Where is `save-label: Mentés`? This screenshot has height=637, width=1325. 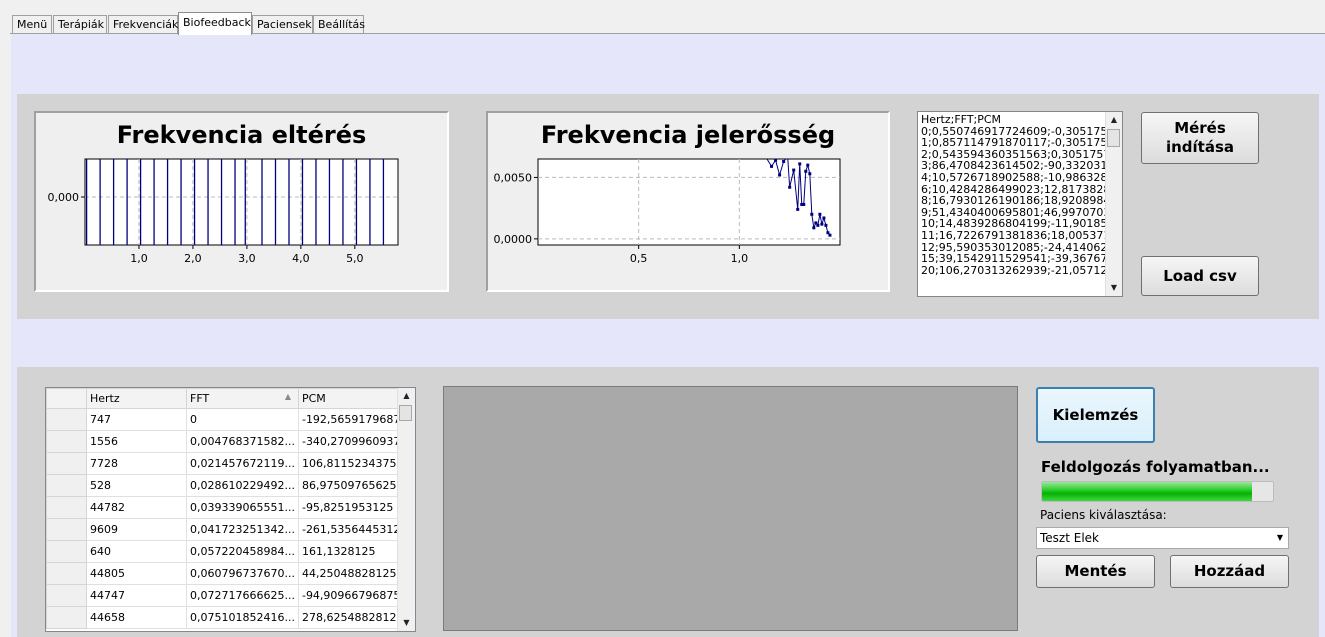 save-label: Mentés is located at coordinates (1095, 571).